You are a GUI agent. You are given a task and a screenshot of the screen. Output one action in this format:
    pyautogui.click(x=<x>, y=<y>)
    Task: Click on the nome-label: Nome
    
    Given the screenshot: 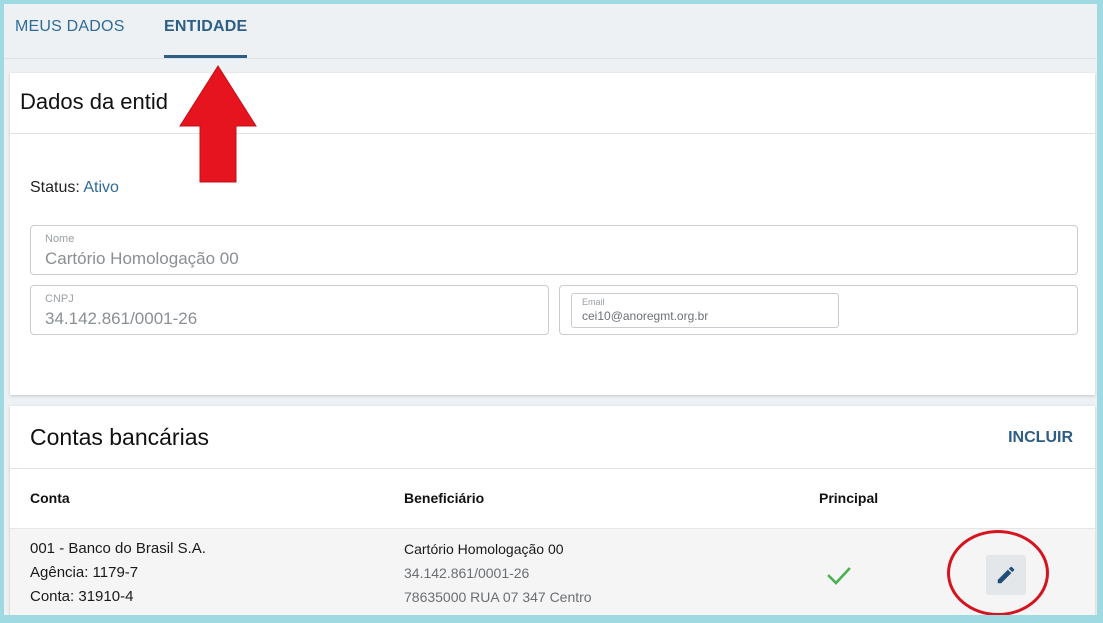 What is the action you would take?
    pyautogui.click(x=60, y=239)
    